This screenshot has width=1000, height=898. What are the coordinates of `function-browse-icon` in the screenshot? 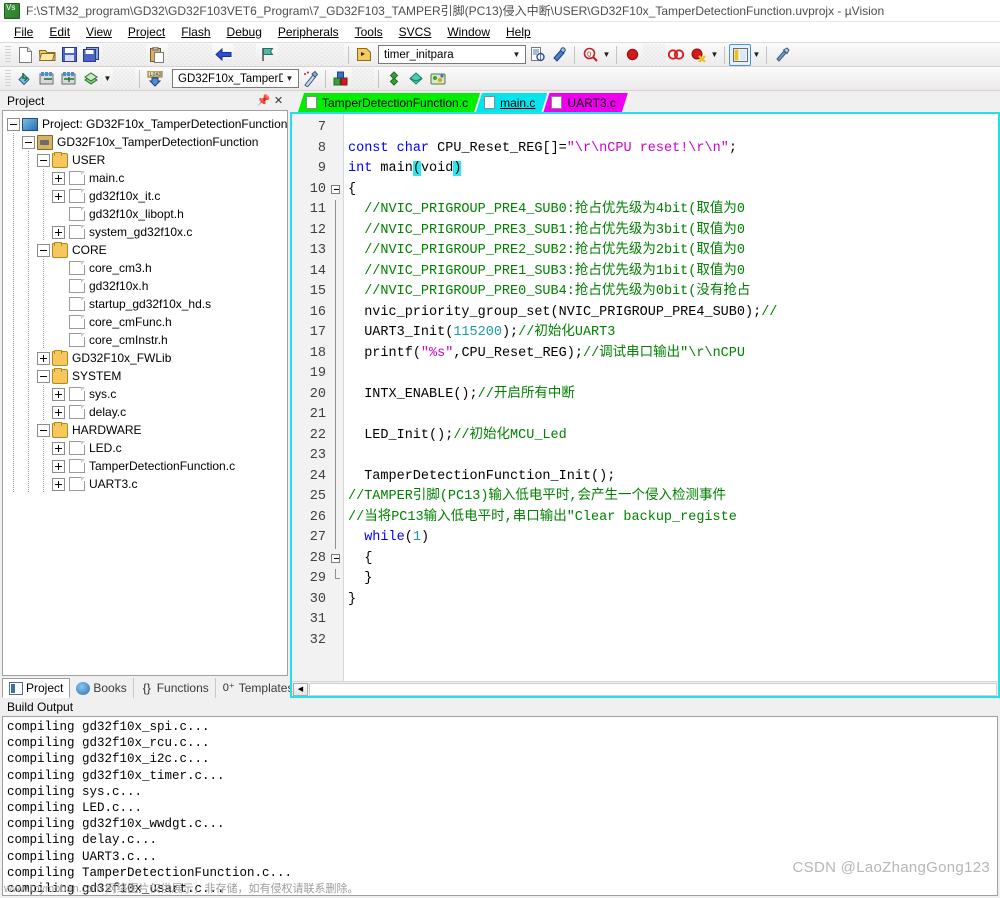 It's located at (364, 55).